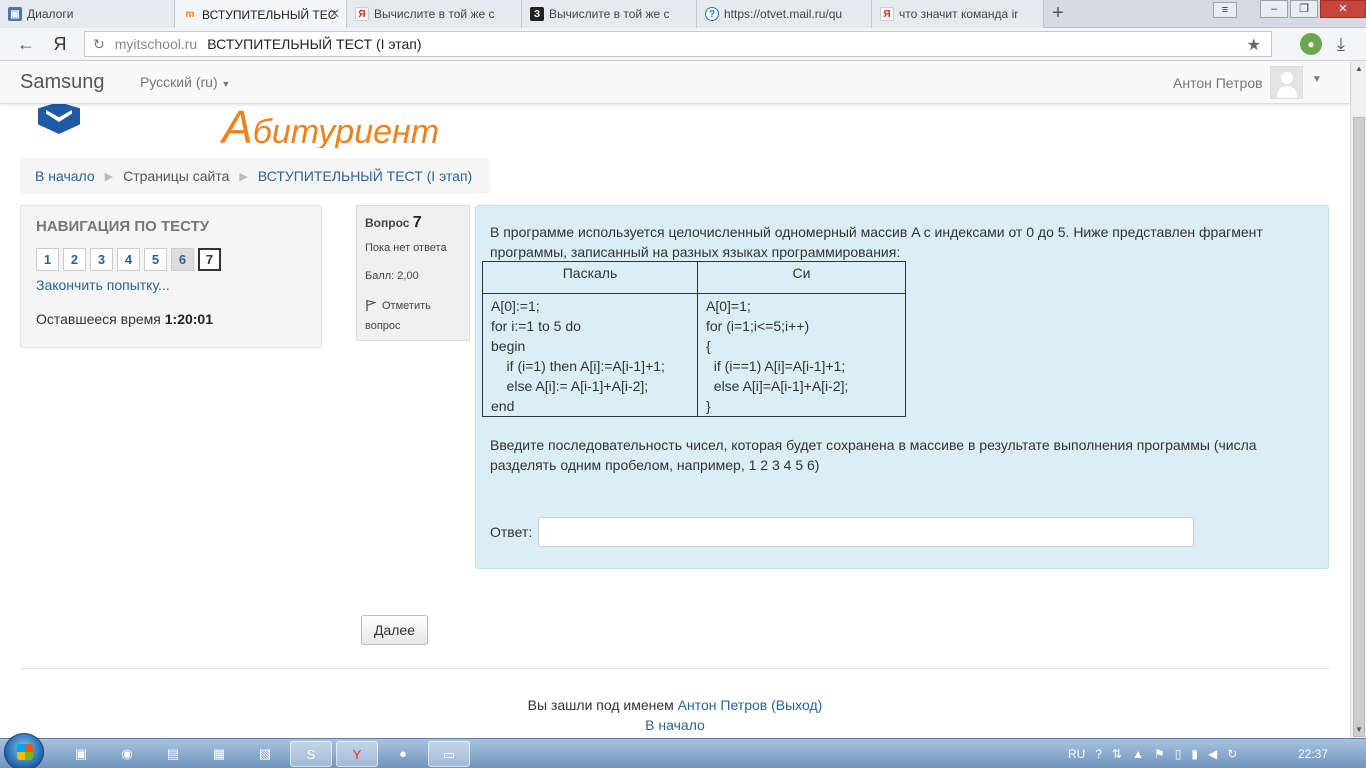  Describe the element at coordinates (1225, 10) in the screenshot. I see `tab-menu-icon: ≡` at that location.